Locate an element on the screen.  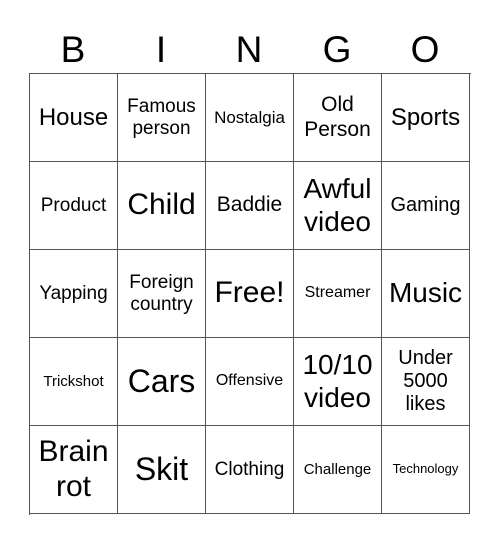
bingo-cell: Music is located at coordinates (426, 294).